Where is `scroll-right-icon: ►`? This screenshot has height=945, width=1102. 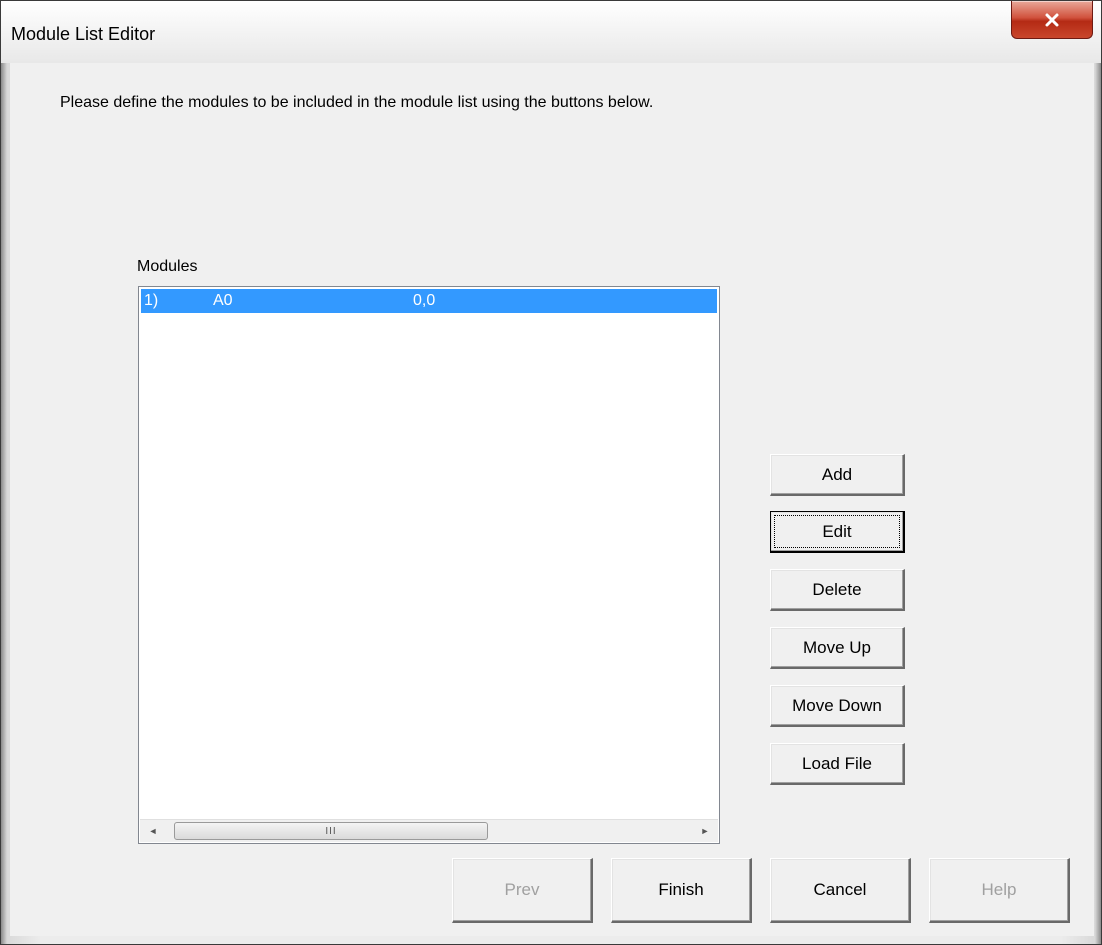 scroll-right-icon: ► is located at coordinates (705, 831).